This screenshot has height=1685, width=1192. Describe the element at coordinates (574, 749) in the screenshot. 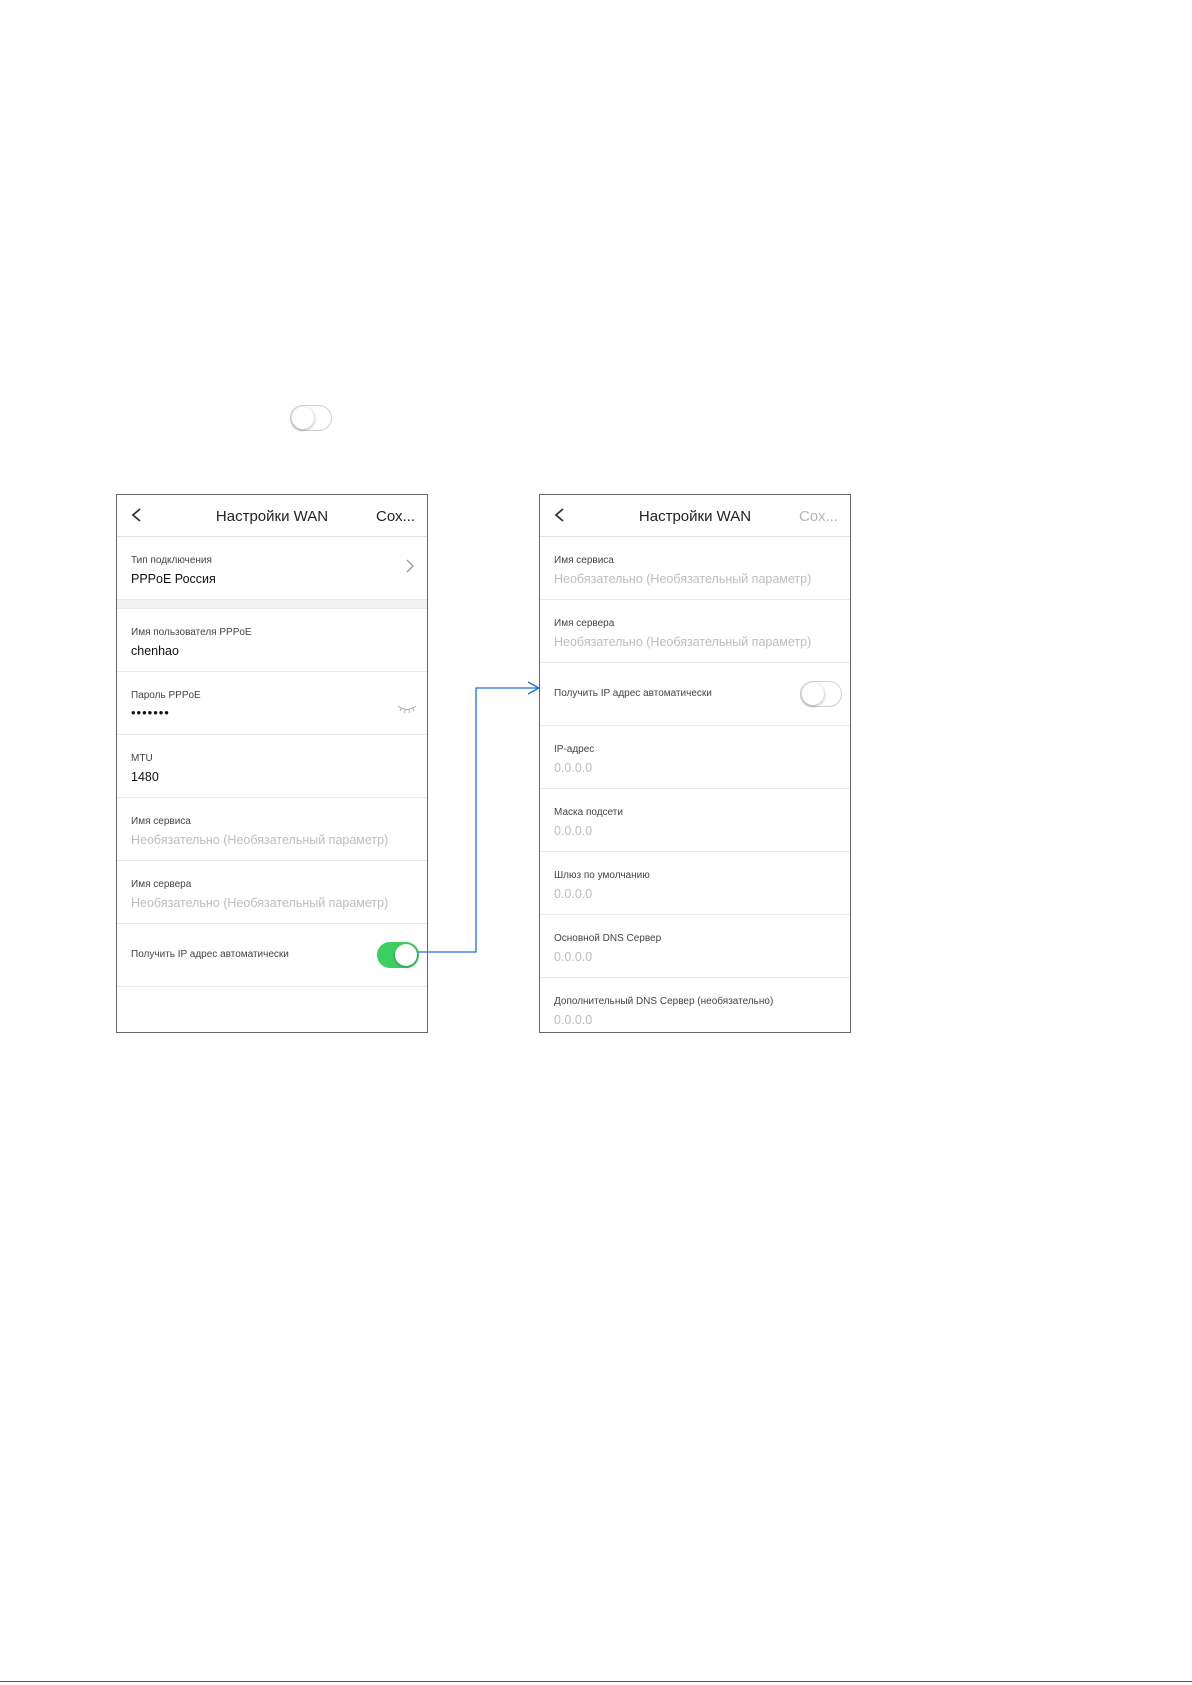

I see `ip-address-label: IP-адрес` at that location.